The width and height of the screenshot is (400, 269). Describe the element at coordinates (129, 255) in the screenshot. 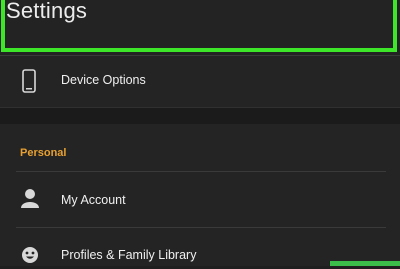

I see `profiles-family-library-label: Profiles & Family Library` at that location.